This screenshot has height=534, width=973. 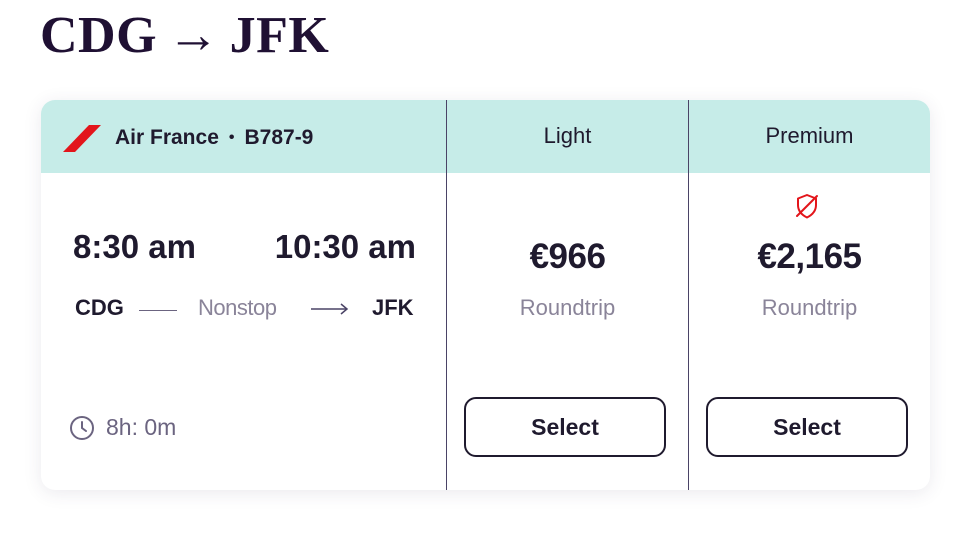 What do you see at coordinates (330, 309) in the screenshot?
I see `arrow-right-icon` at bounding box center [330, 309].